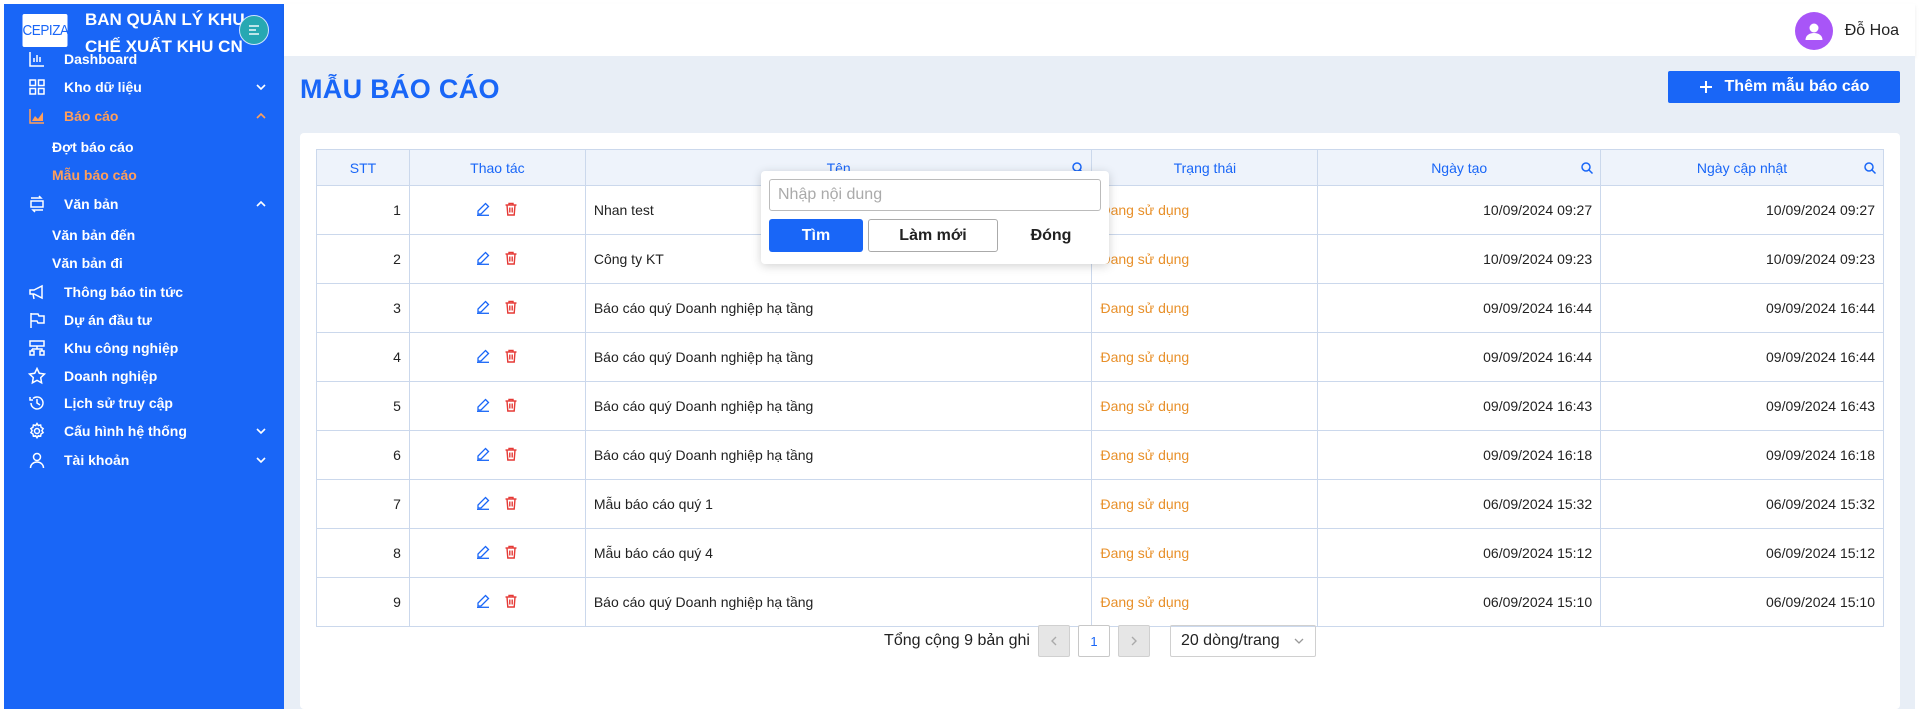  What do you see at coordinates (1459, 259) in the screenshot?
I see `cell-ngay-tao: 10/09/2024 09:23` at bounding box center [1459, 259].